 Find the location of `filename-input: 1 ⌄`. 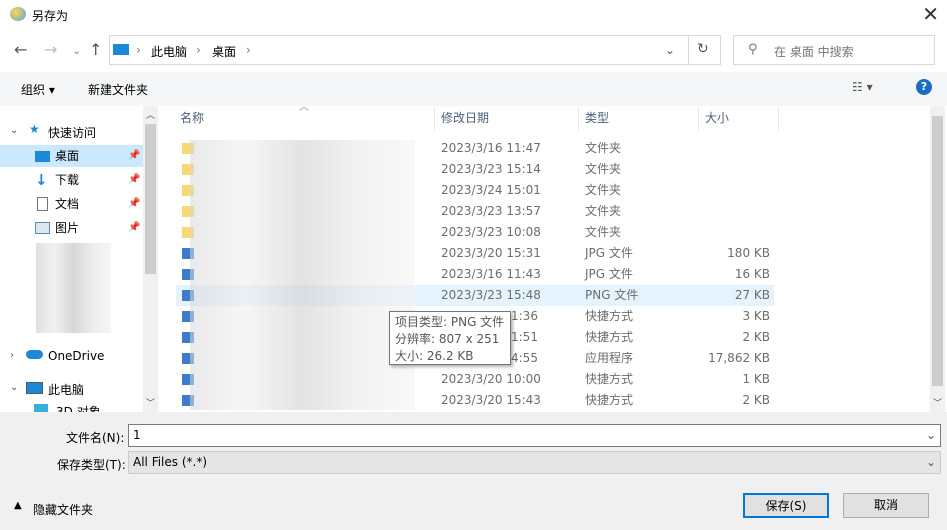

filename-input: 1 ⌄ is located at coordinates (534, 435).